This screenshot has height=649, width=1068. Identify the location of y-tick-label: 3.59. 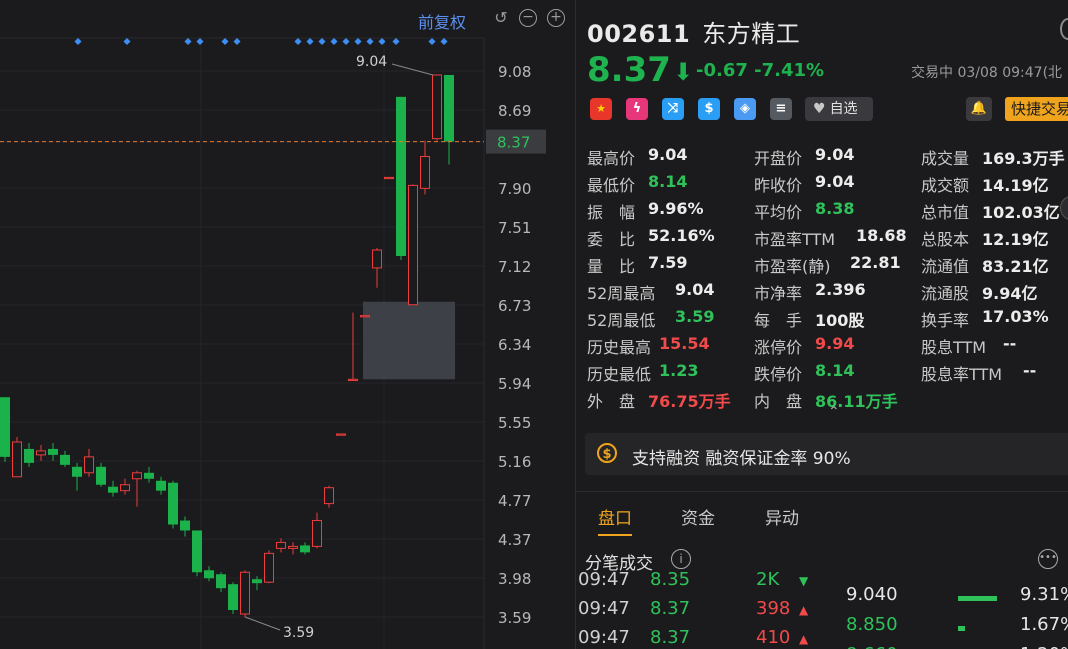
(514, 618).